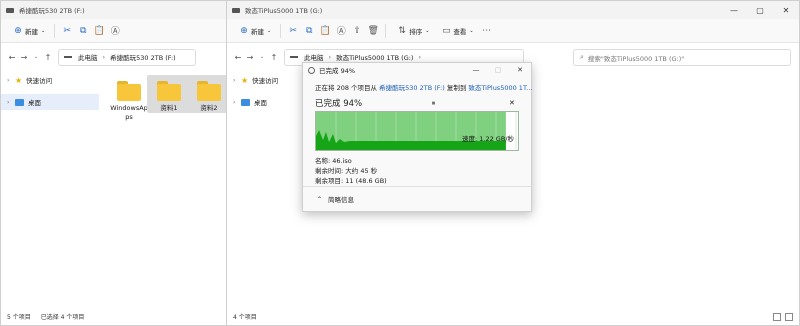 The height and width of the screenshot is (326, 800). Describe the element at coordinates (513, 316) in the screenshot. I see `status-bar: 4 个项目` at that location.